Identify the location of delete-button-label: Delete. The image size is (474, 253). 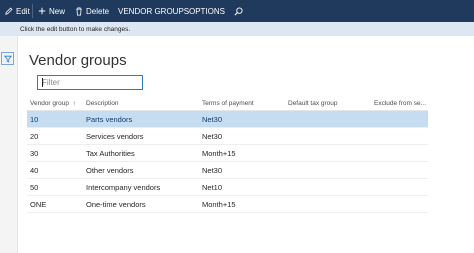
(98, 11).